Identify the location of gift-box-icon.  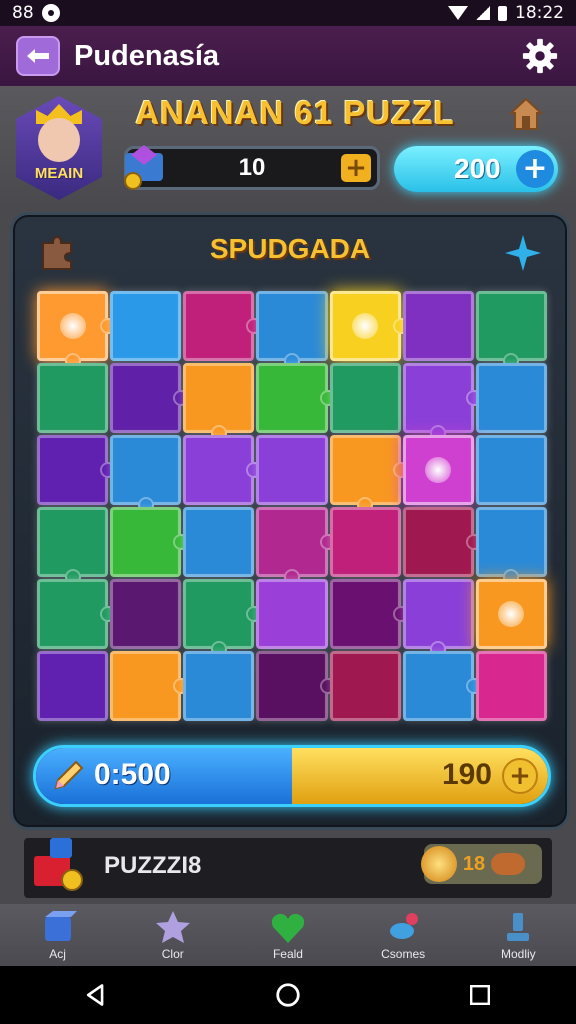
(58, 864).